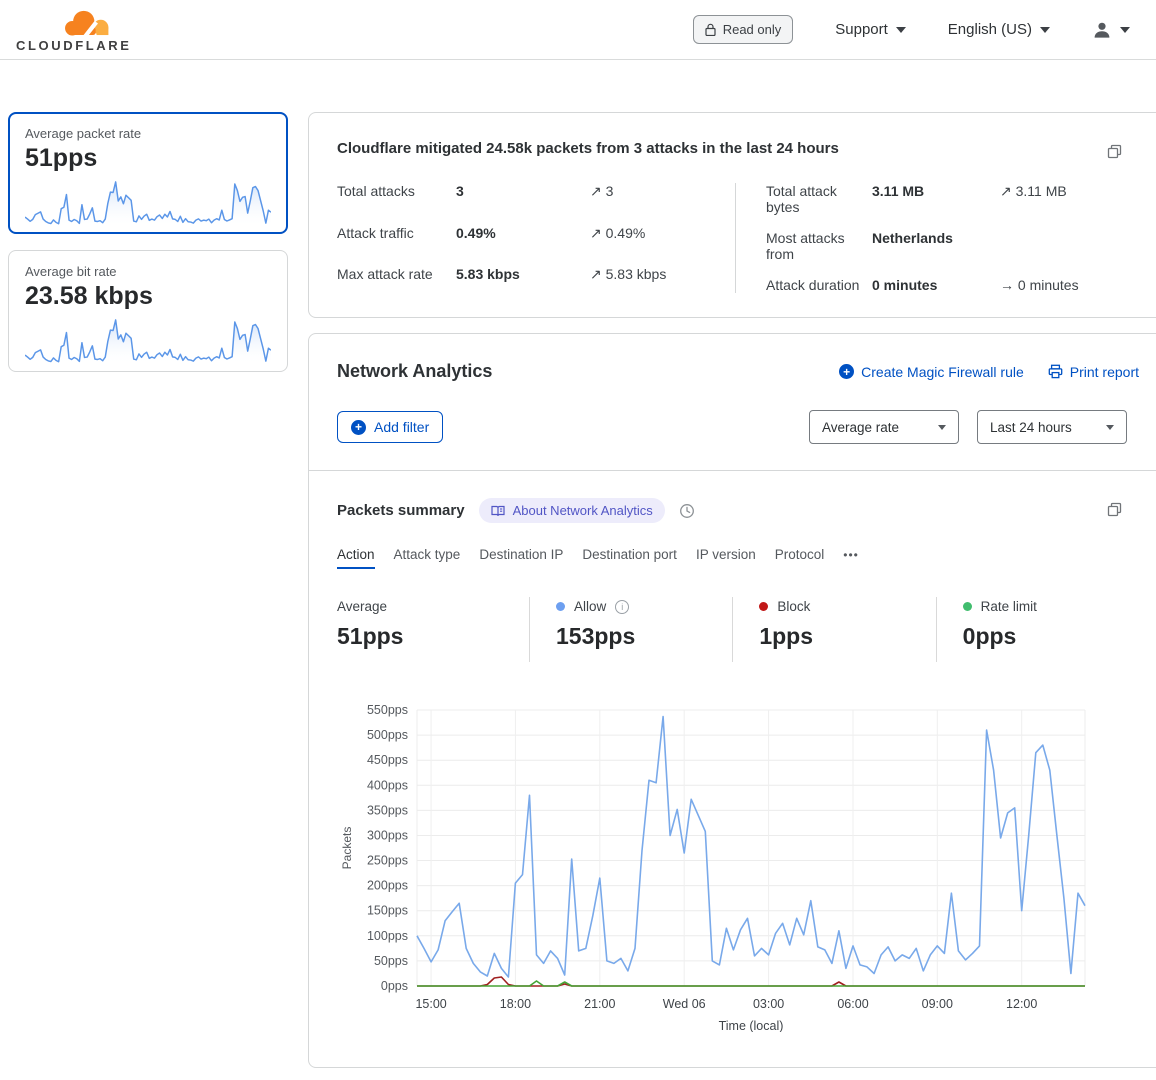 The height and width of the screenshot is (1080, 1156). Describe the element at coordinates (387, 785) in the screenshot. I see `svg-text: 400pps` at that location.